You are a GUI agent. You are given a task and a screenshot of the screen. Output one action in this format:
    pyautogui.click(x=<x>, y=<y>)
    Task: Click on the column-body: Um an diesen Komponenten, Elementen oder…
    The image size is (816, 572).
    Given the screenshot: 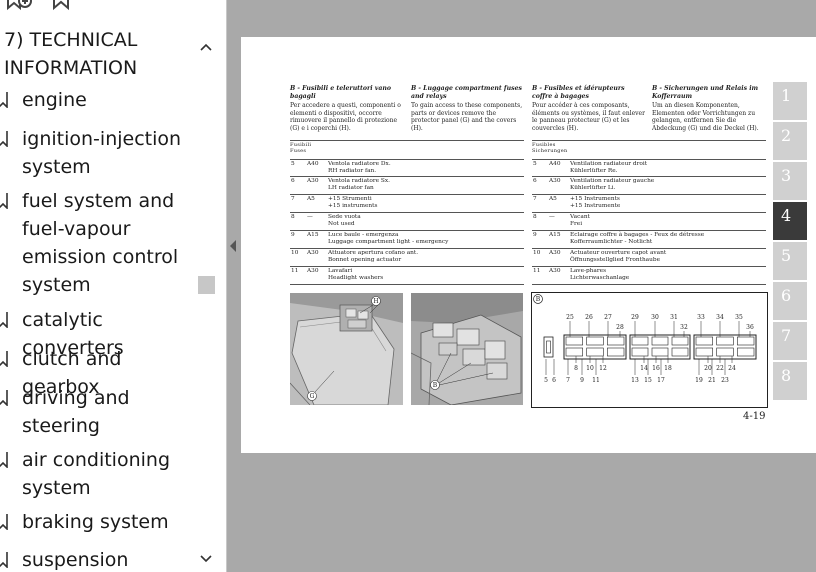 What is the action you would take?
    pyautogui.click(x=705, y=117)
    